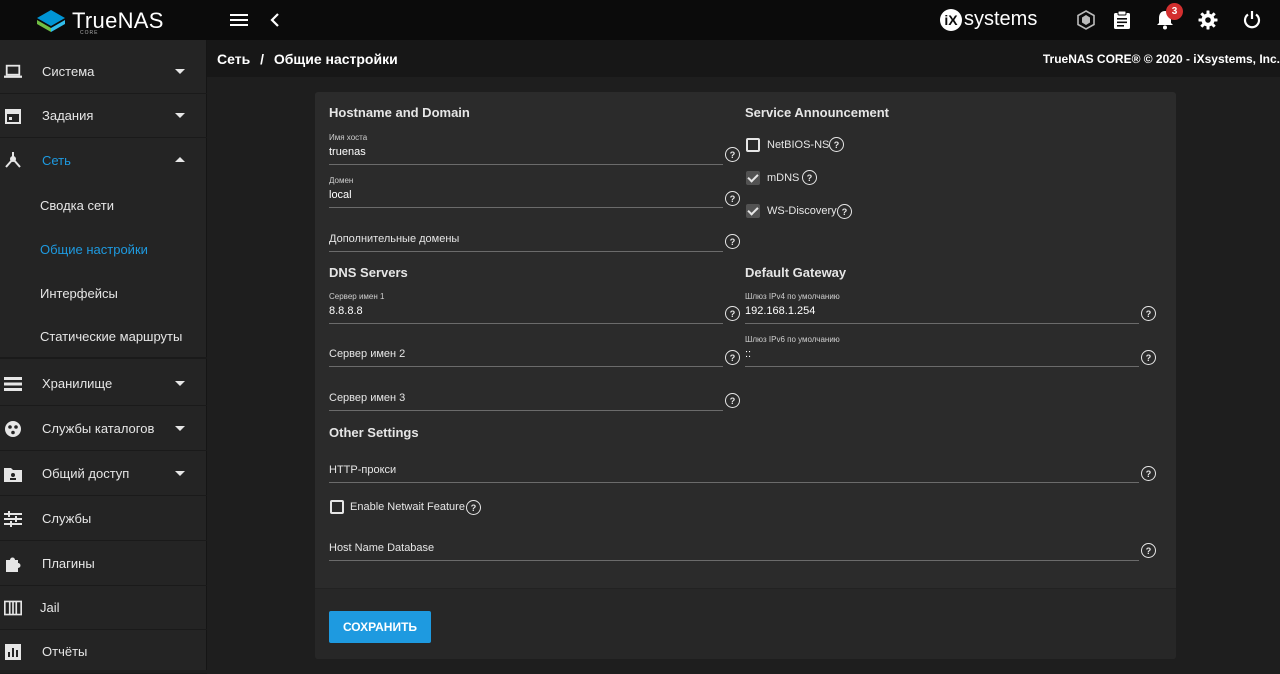  Describe the element at coordinates (798, 145) in the screenshot. I see `netbios-ns-label: NetBIOS-NS` at that location.